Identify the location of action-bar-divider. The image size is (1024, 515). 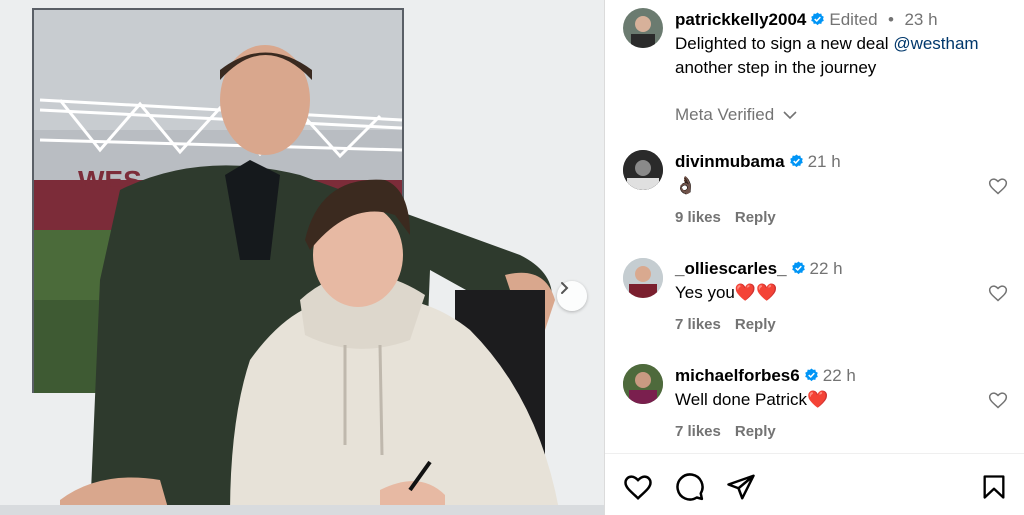
(814, 453).